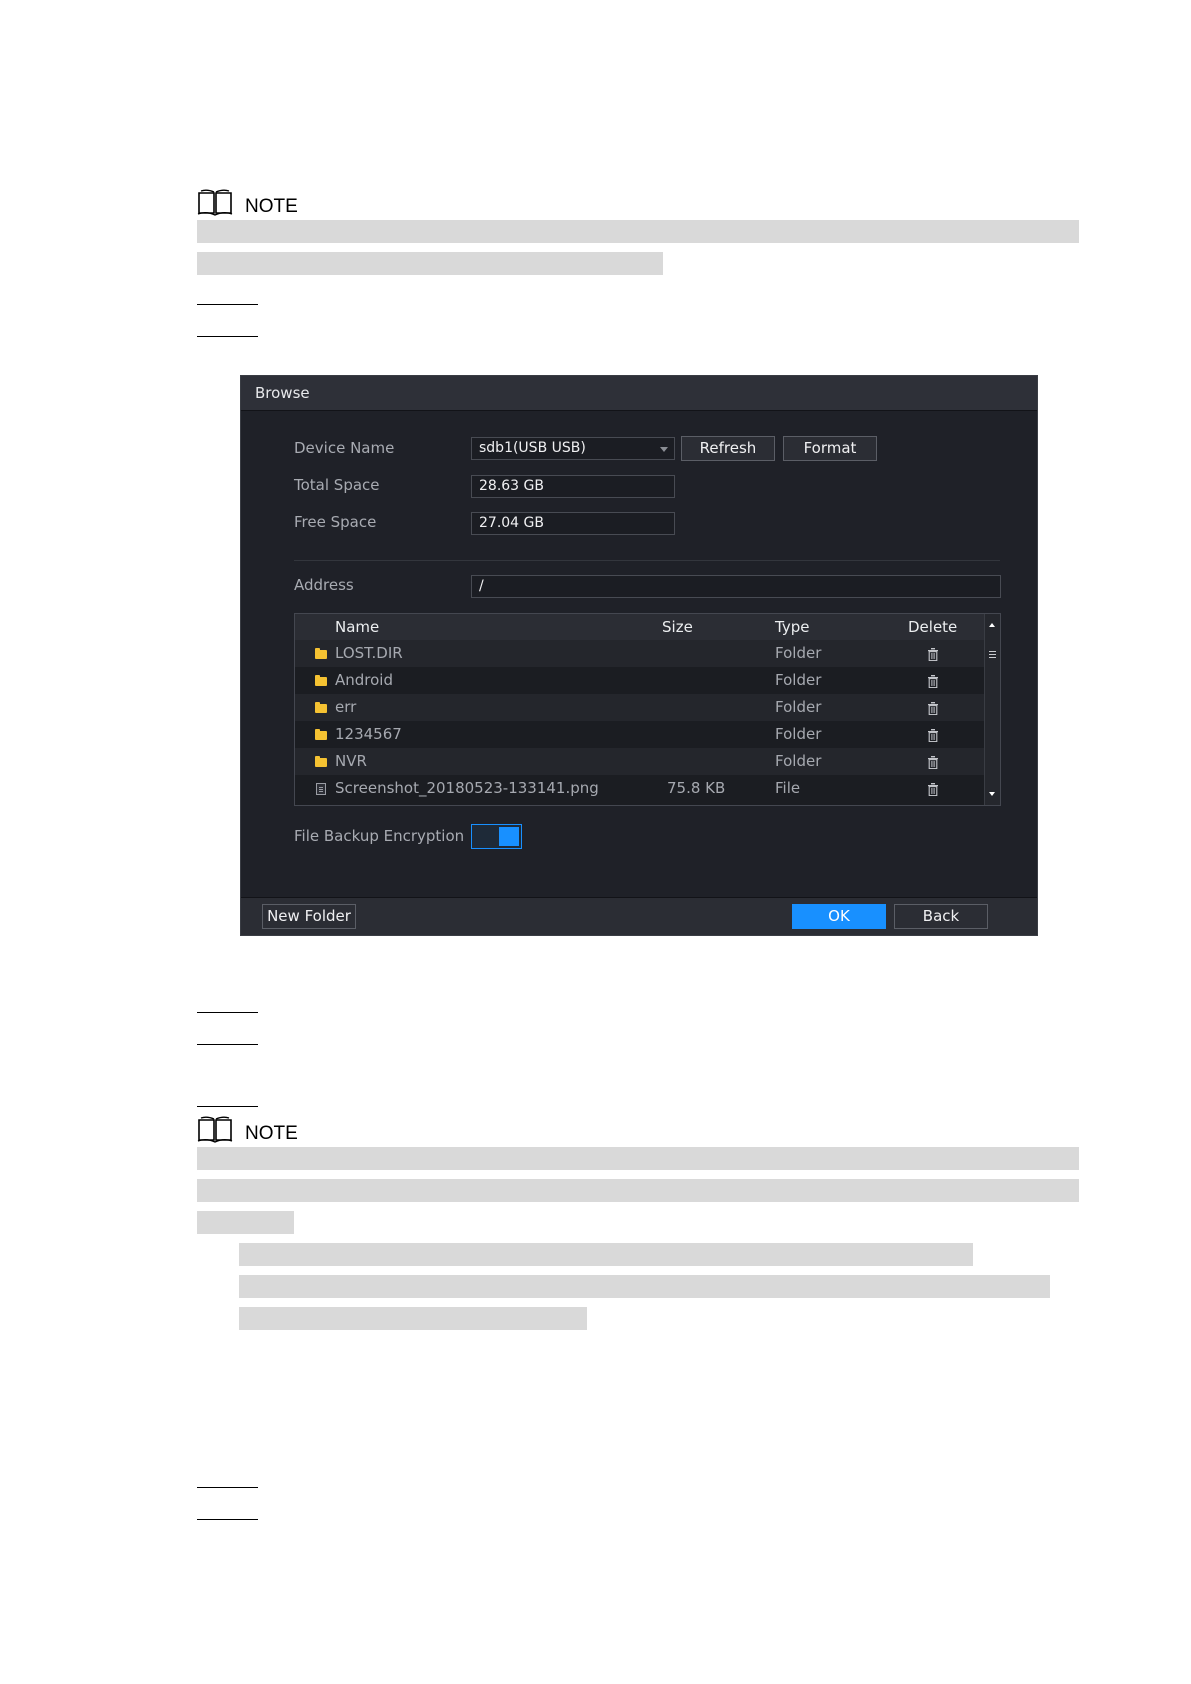 The height and width of the screenshot is (1684, 1191). Describe the element at coordinates (321, 789) in the screenshot. I see `file-icon` at that location.